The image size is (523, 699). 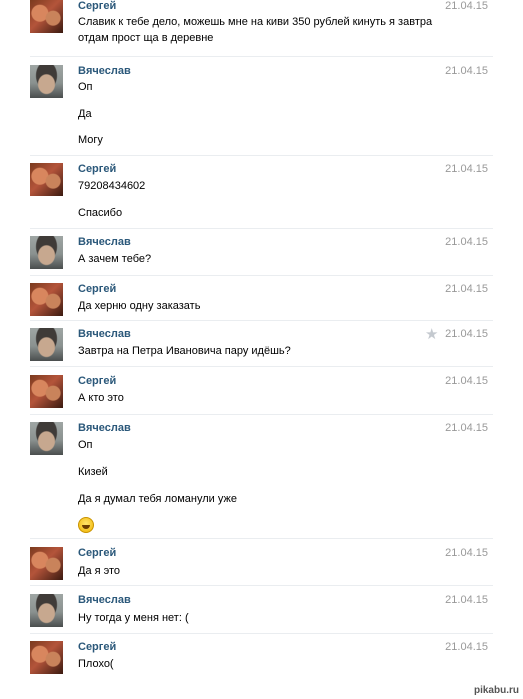 What do you see at coordinates (431, 334) in the screenshot?
I see `star-icon: ★` at bounding box center [431, 334].